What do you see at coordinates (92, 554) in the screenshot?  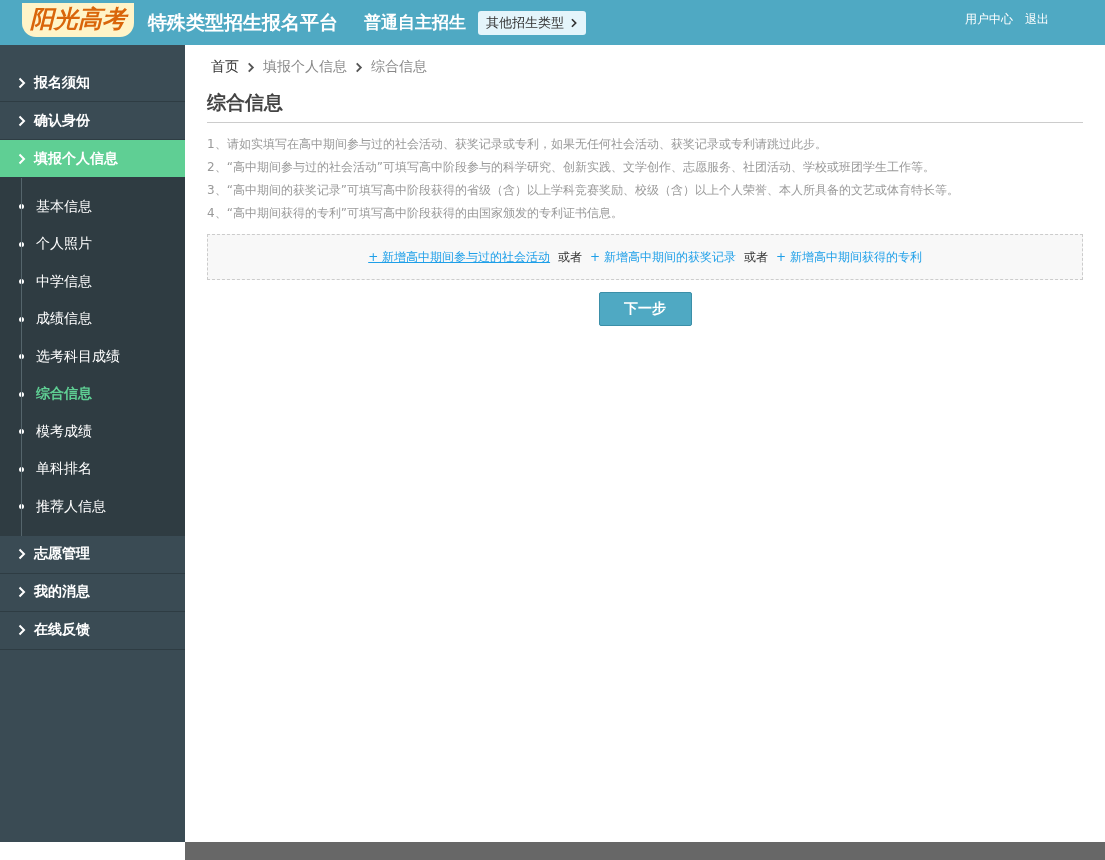 I see `sidebar-item: 志愿管理` at bounding box center [92, 554].